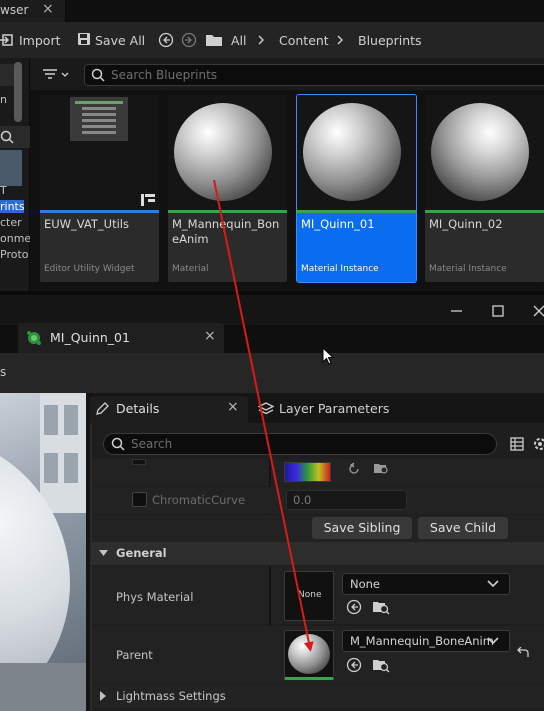  What do you see at coordinates (426, 641) in the screenshot?
I see `parent-combo: M_Mannequin_BoneAnim` at bounding box center [426, 641].